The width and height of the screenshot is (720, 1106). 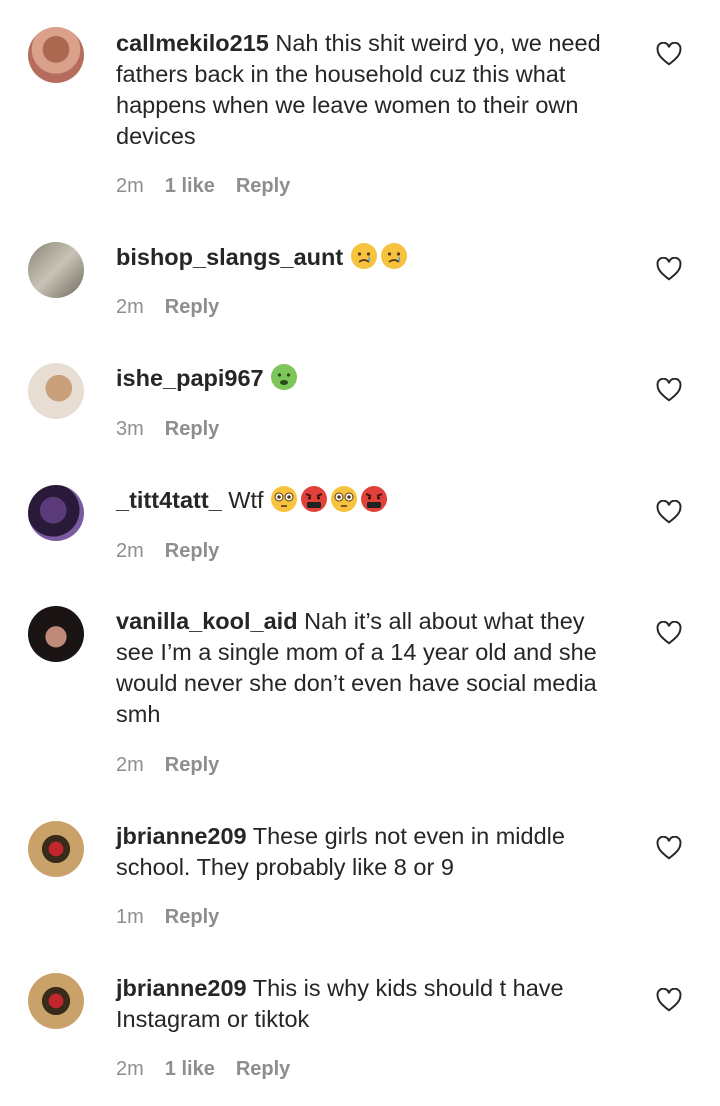 I want to click on comment-username: ishe_papi967, so click(x=190, y=378).